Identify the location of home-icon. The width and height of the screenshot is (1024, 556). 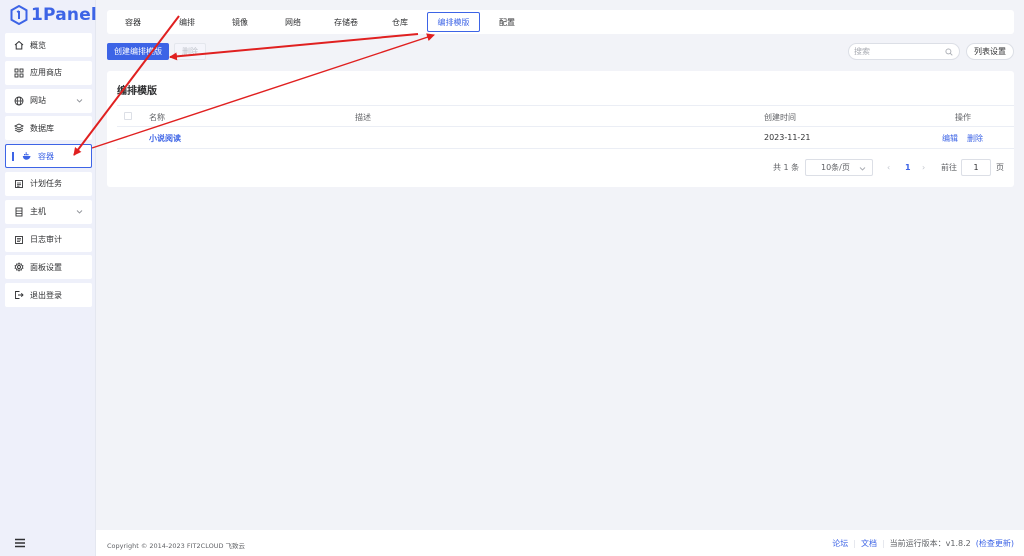
(19, 45).